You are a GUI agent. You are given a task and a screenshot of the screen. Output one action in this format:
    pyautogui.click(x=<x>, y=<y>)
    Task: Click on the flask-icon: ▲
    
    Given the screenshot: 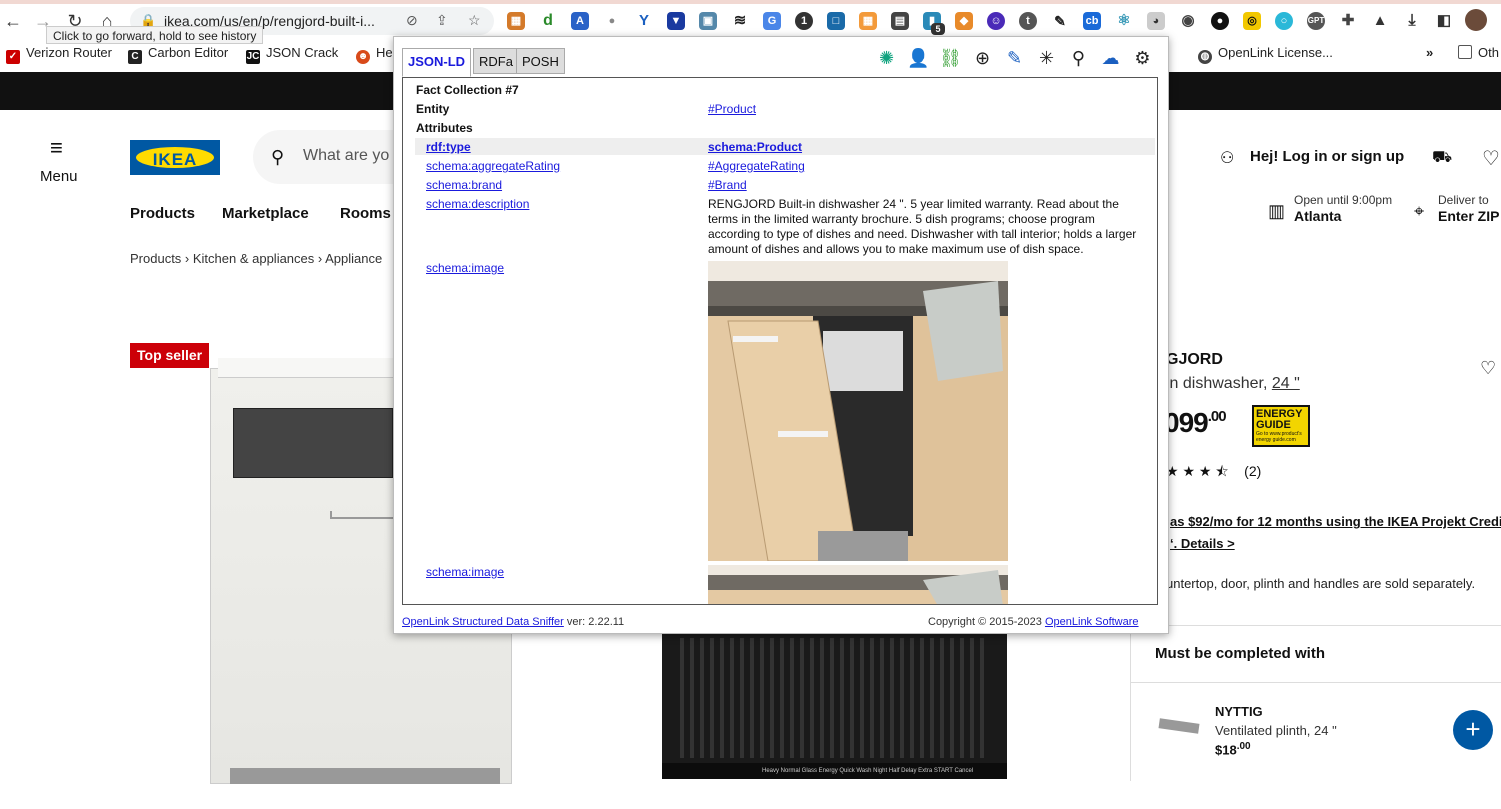 What is the action you would take?
    pyautogui.click(x=1380, y=21)
    